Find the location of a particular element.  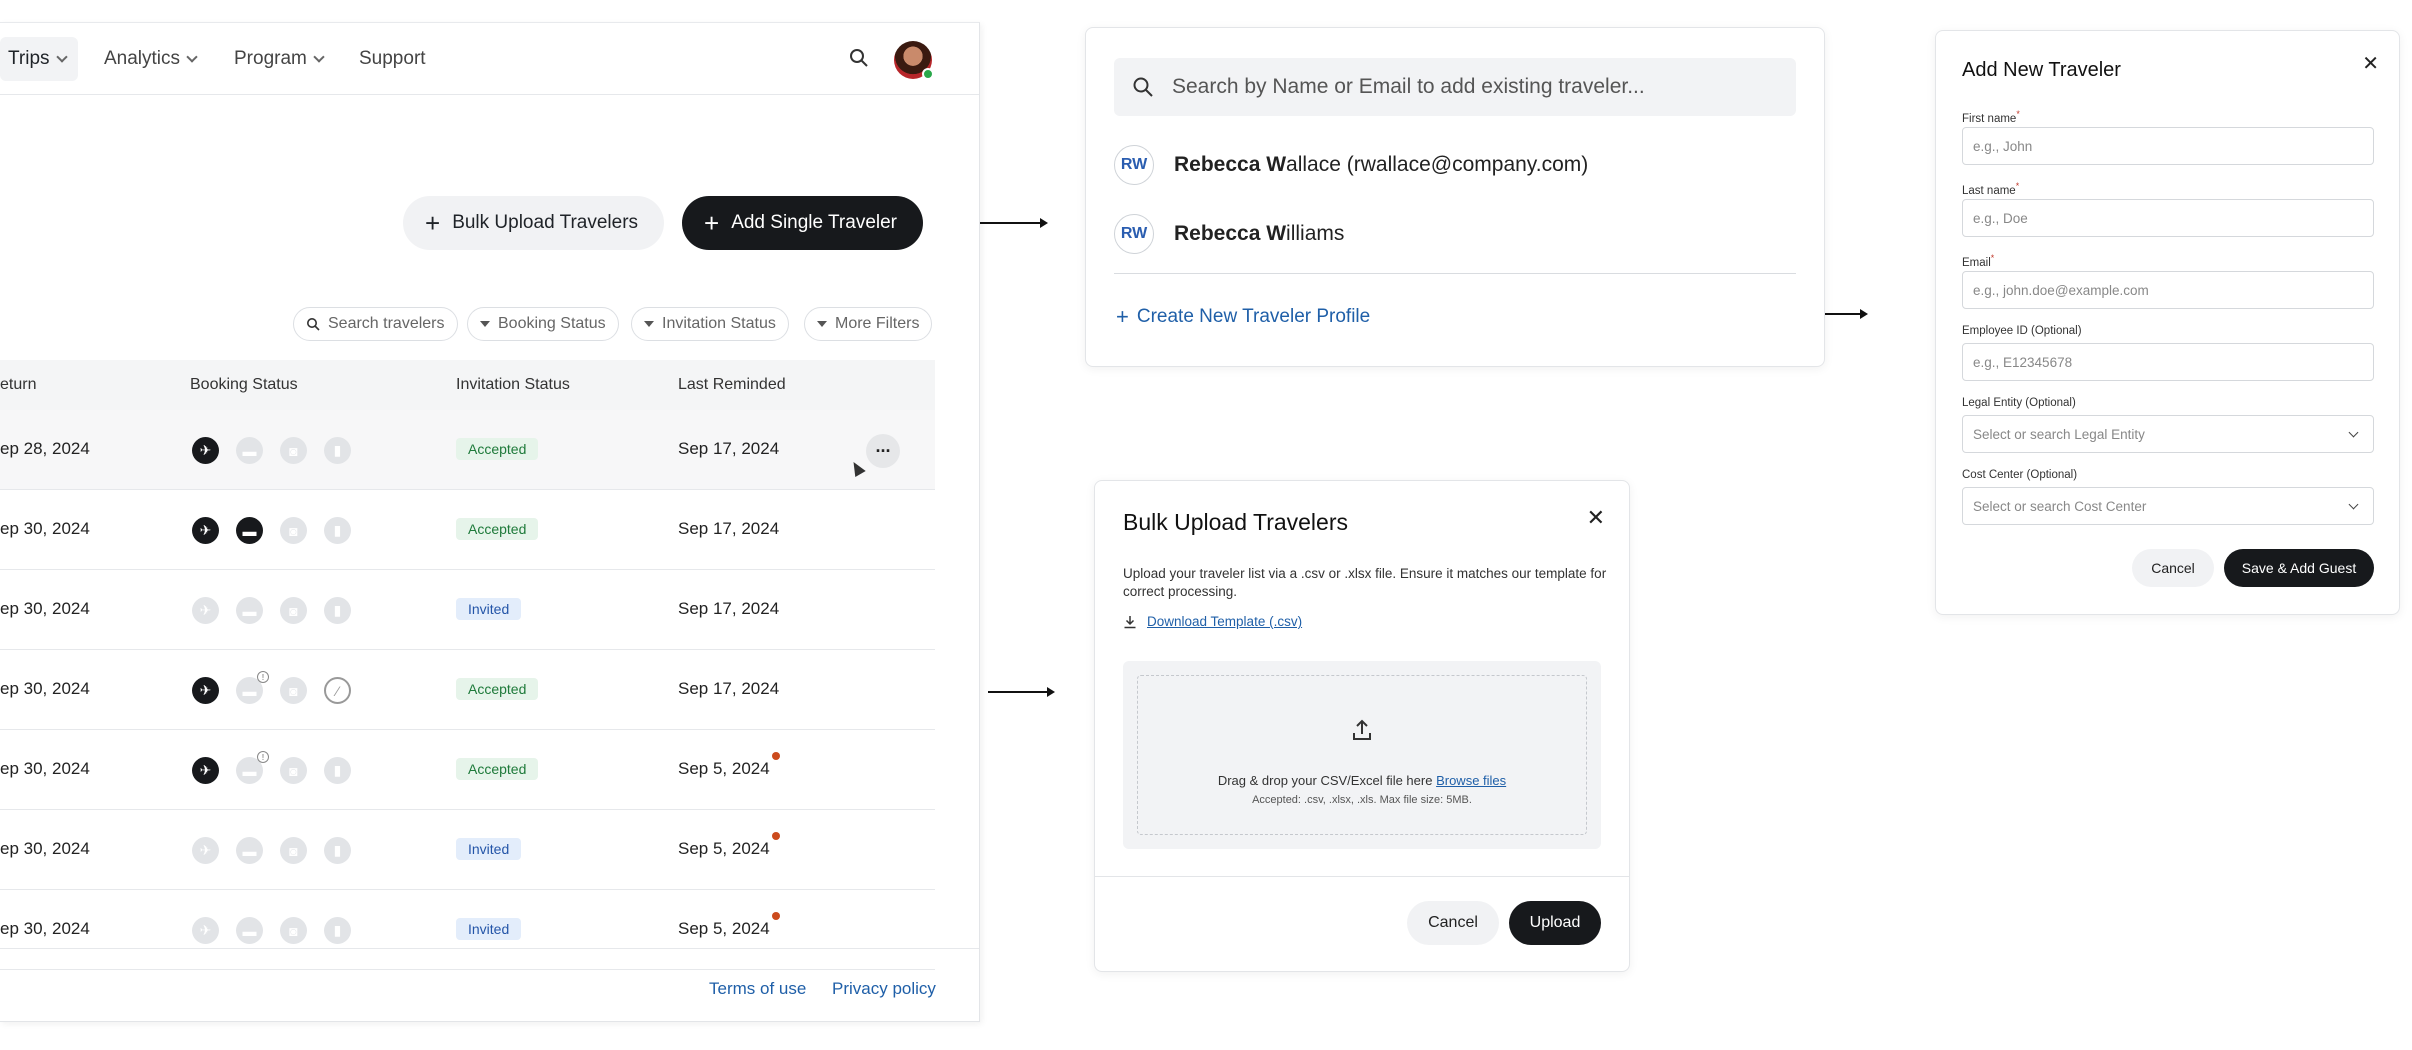

search-travelers-input: Search travelers is located at coordinates (375, 324).